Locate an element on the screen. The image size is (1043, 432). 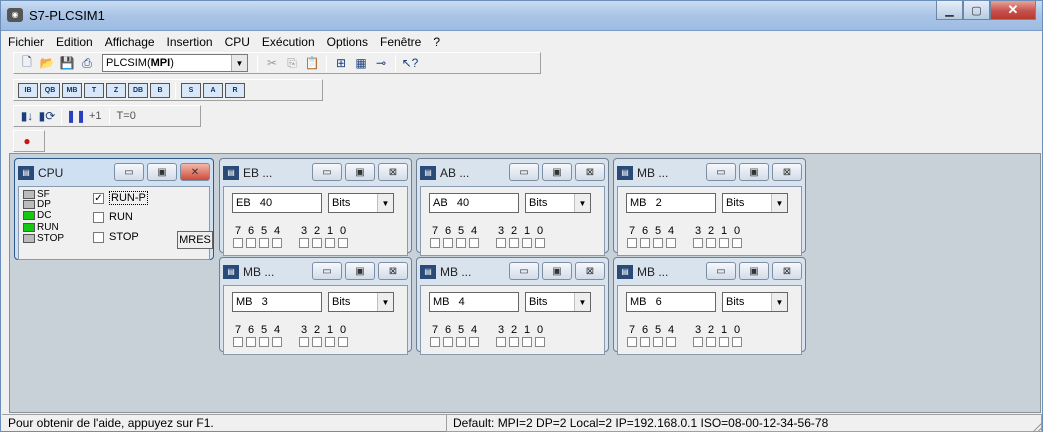
new-file-icon: 🗋 is located at coordinates (27, 63).